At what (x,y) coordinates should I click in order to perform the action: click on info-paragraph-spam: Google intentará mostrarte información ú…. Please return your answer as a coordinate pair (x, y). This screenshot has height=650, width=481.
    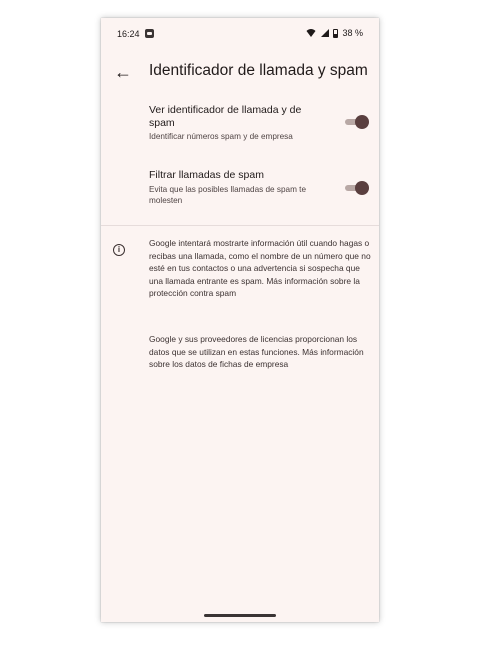
    Looking at the image, I should click on (260, 268).